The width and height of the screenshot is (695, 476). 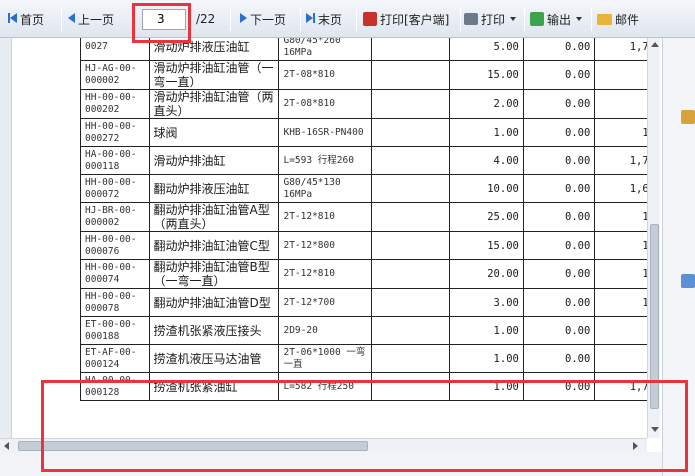 What do you see at coordinates (214, 217) in the screenshot?
I see `item-name-cell: 翻动炉排油缸油管A型（两直头）` at bounding box center [214, 217].